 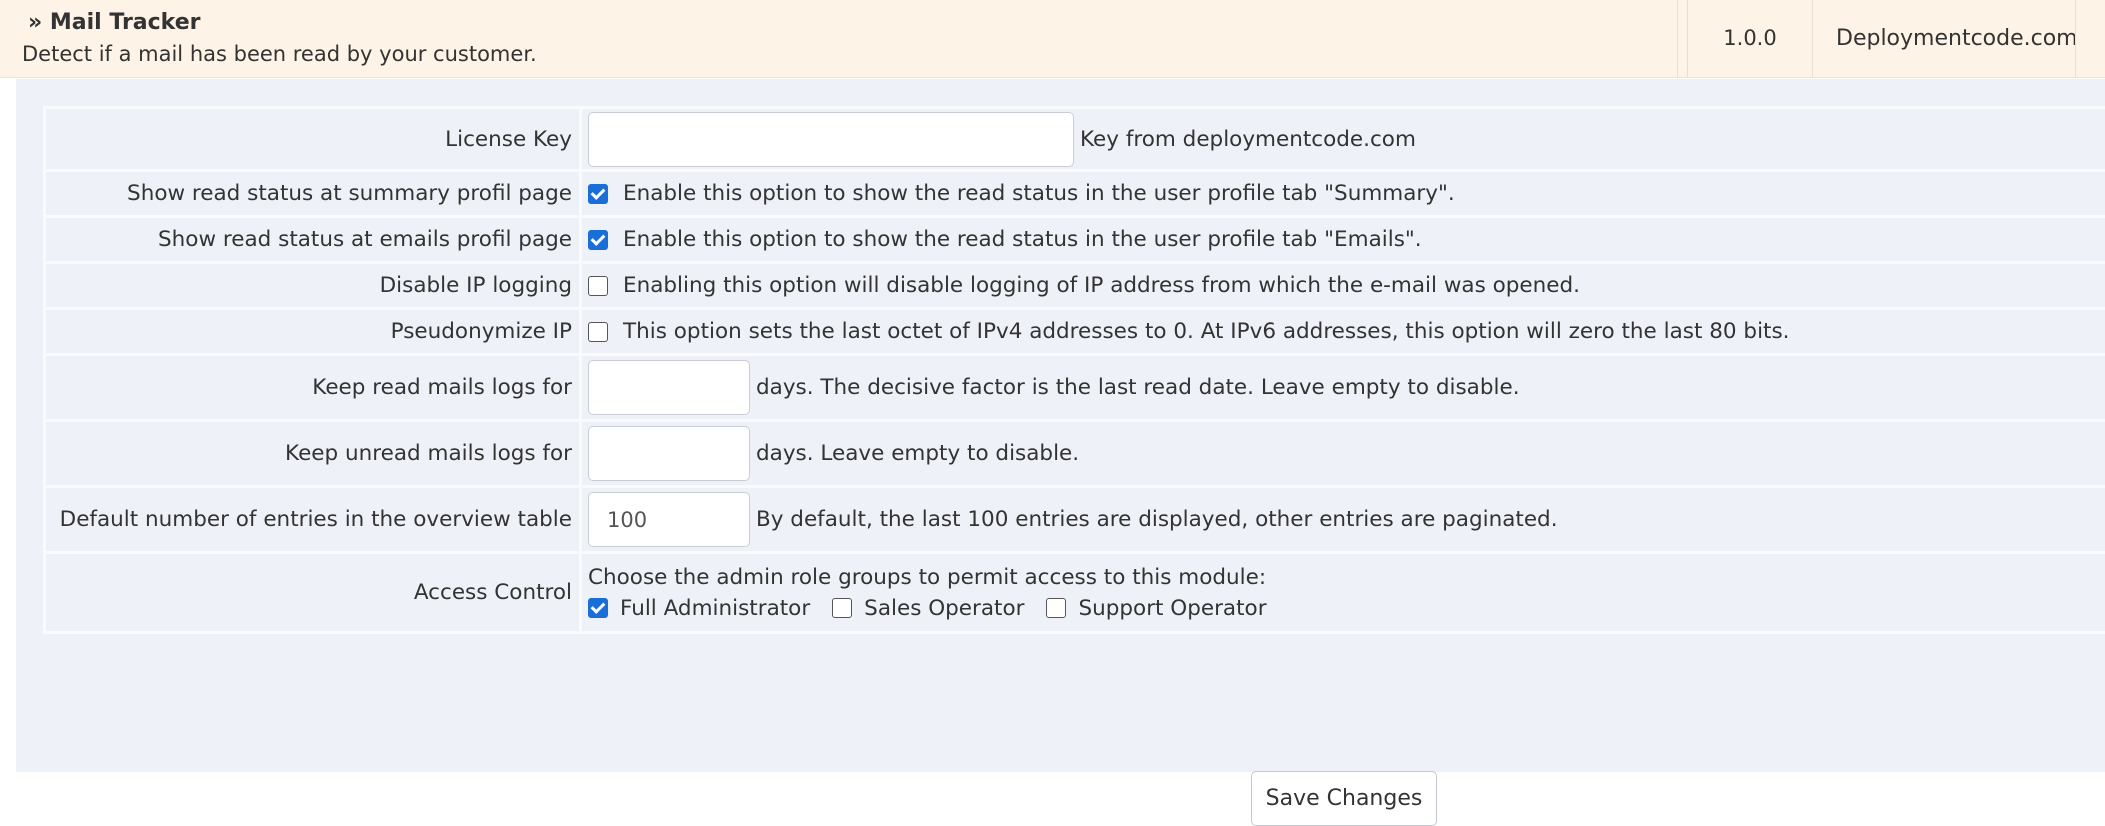 I want to click on setting-help: Key from deploymentcode.com, so click(x=1248, y=139).